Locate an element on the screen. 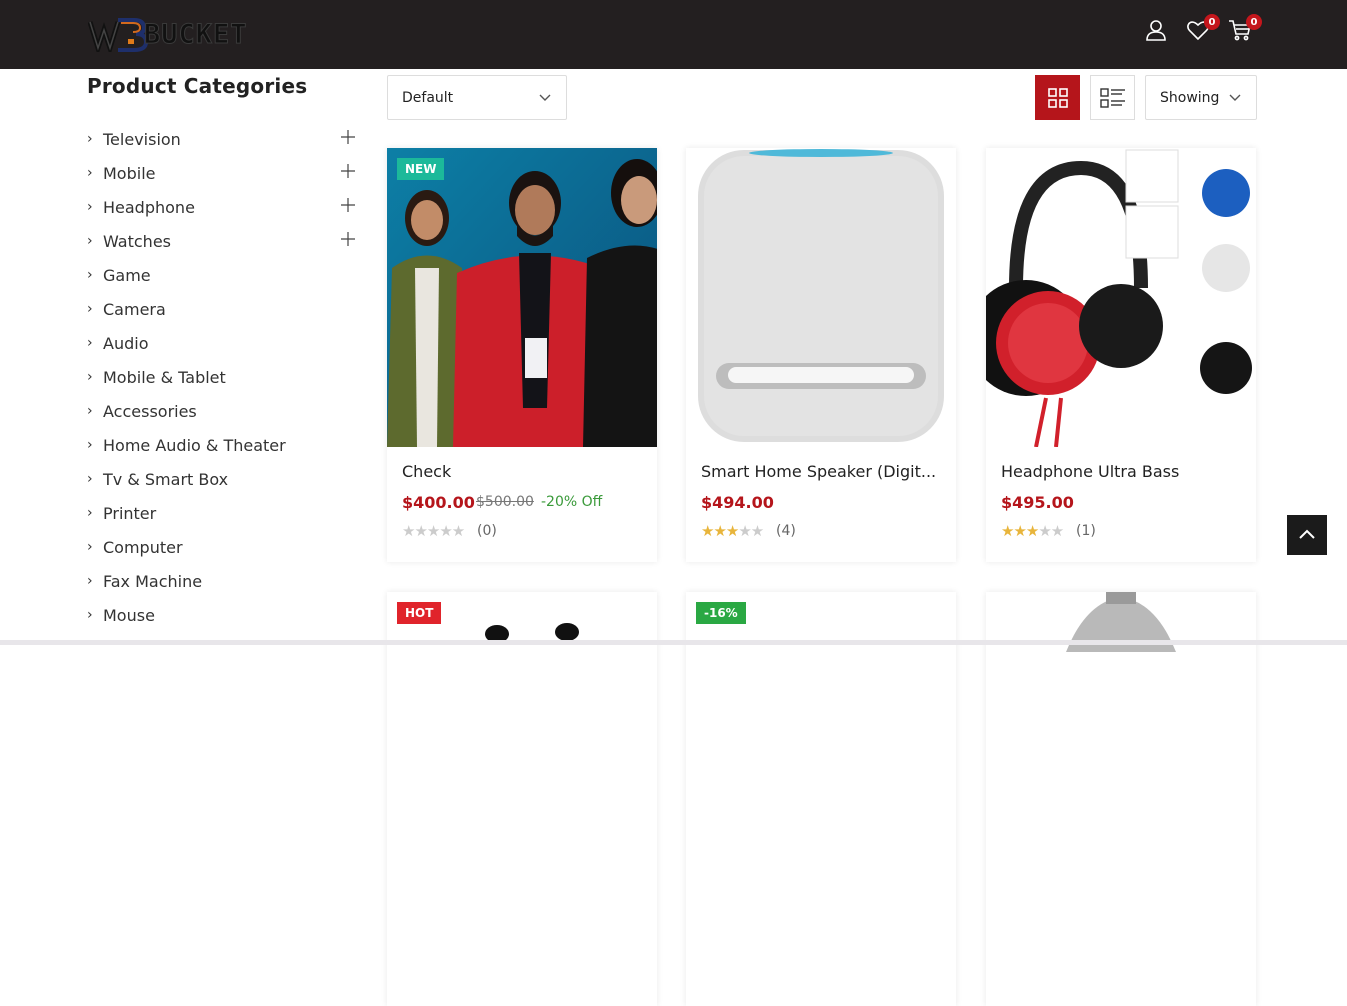  sidebar-item-mobile: › Mobile is located at coordinates (222, 173).